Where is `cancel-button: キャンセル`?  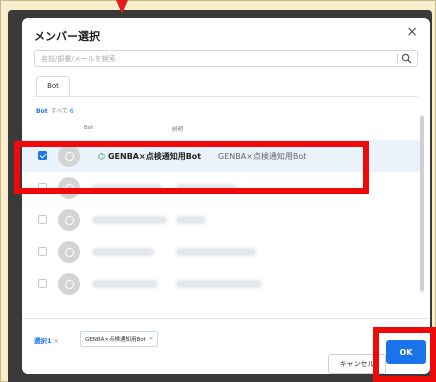
cancel-button: キャンセル is located at coordinates (357, 364).